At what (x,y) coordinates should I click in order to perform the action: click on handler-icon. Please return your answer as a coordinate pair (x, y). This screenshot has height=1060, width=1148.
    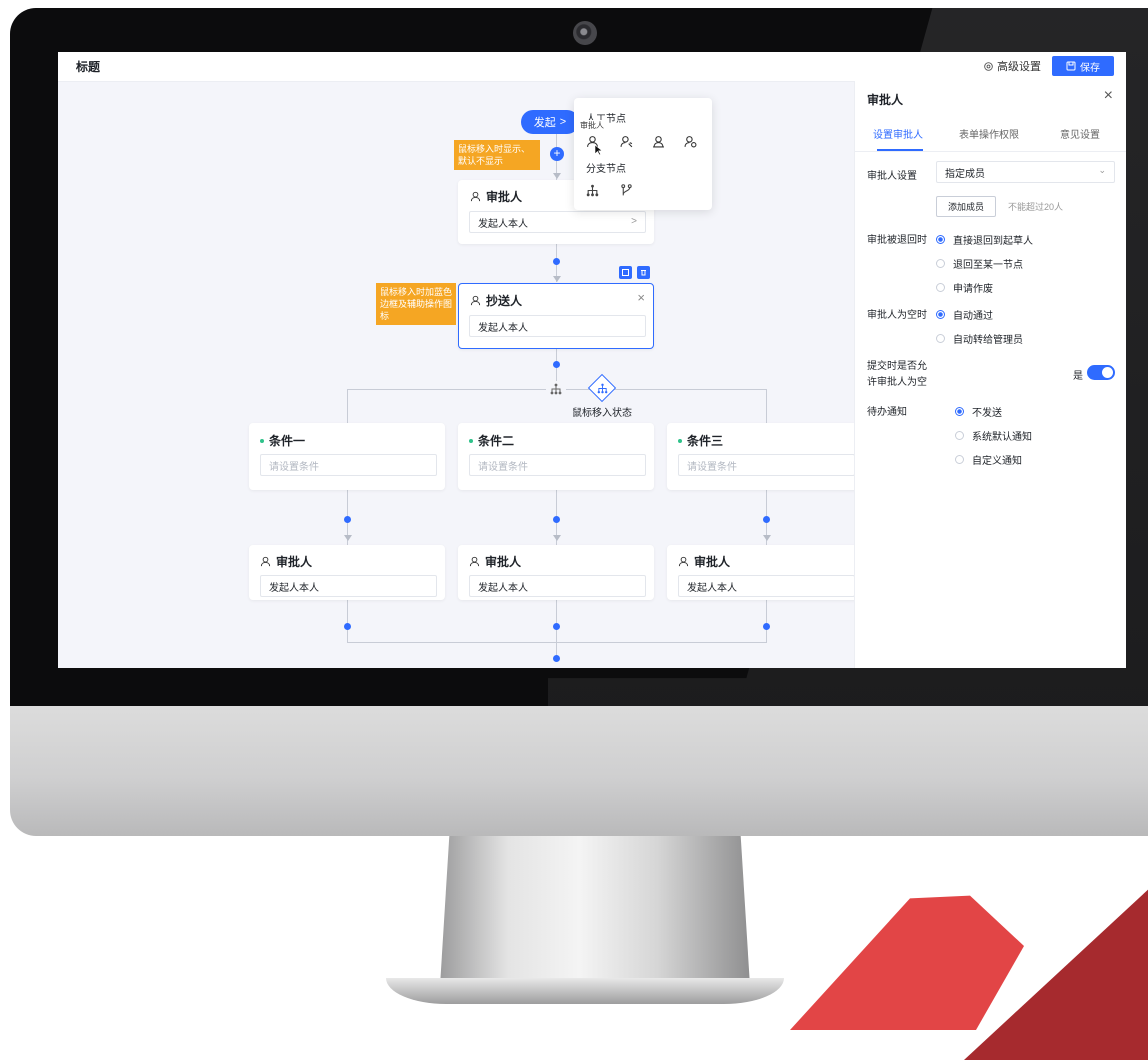
    Looking at the image, I should click on (626, 141).